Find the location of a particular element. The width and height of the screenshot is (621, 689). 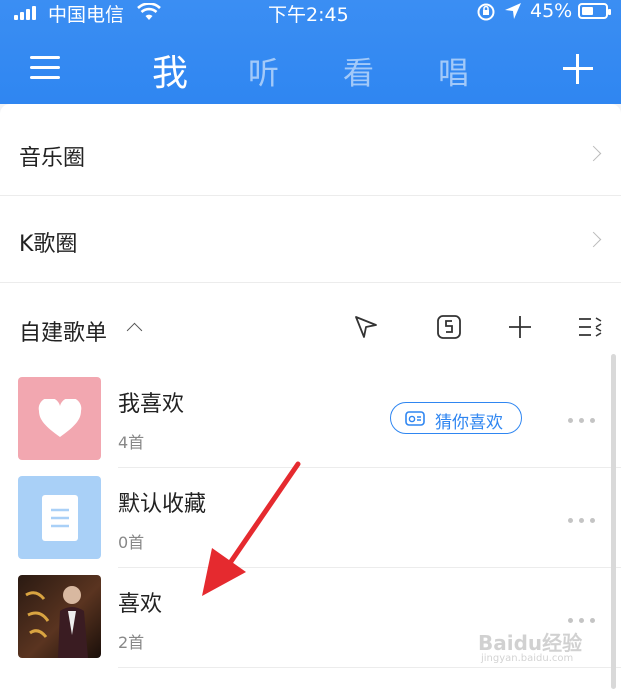

guess-you-like-label: 猜你喜欢 is located at coordinates (469, 423).